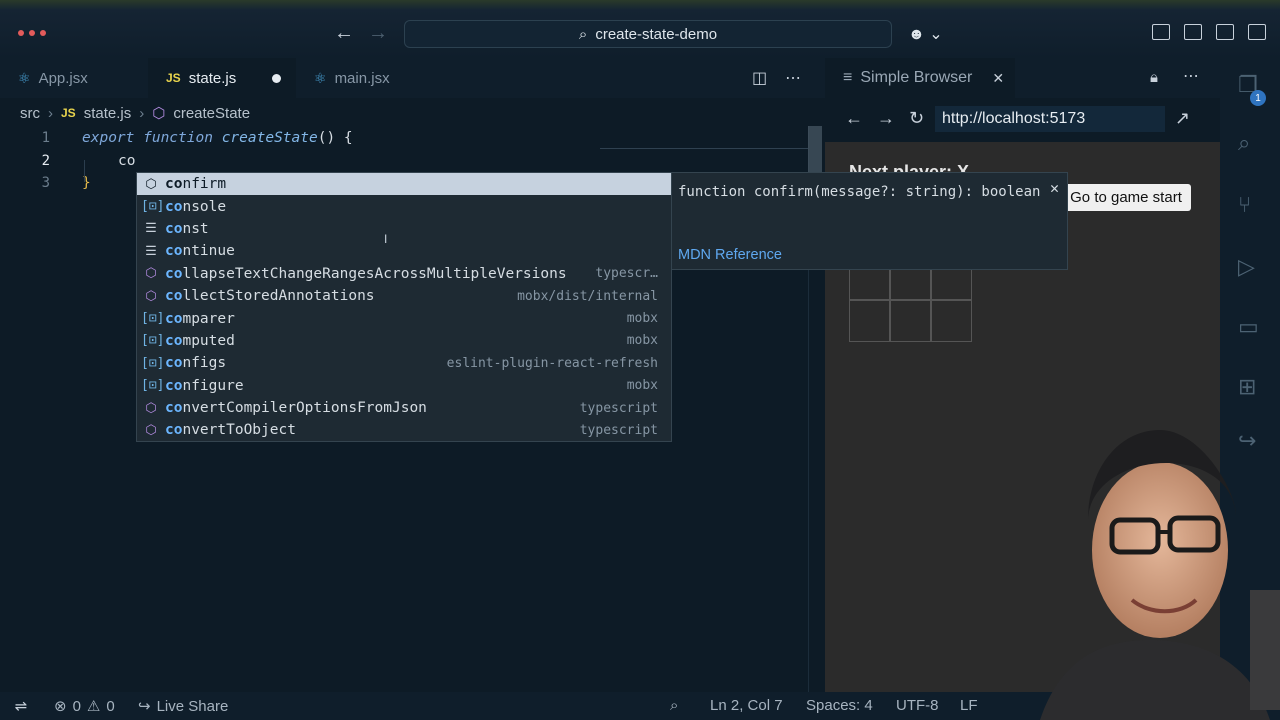 Image resolution: width=1280 pixels, height=720 pixels. Describe the element at coordinates (404, 318) in the screenshot. I see `suggestion-item: [⊡] comparer mobx` at that location.